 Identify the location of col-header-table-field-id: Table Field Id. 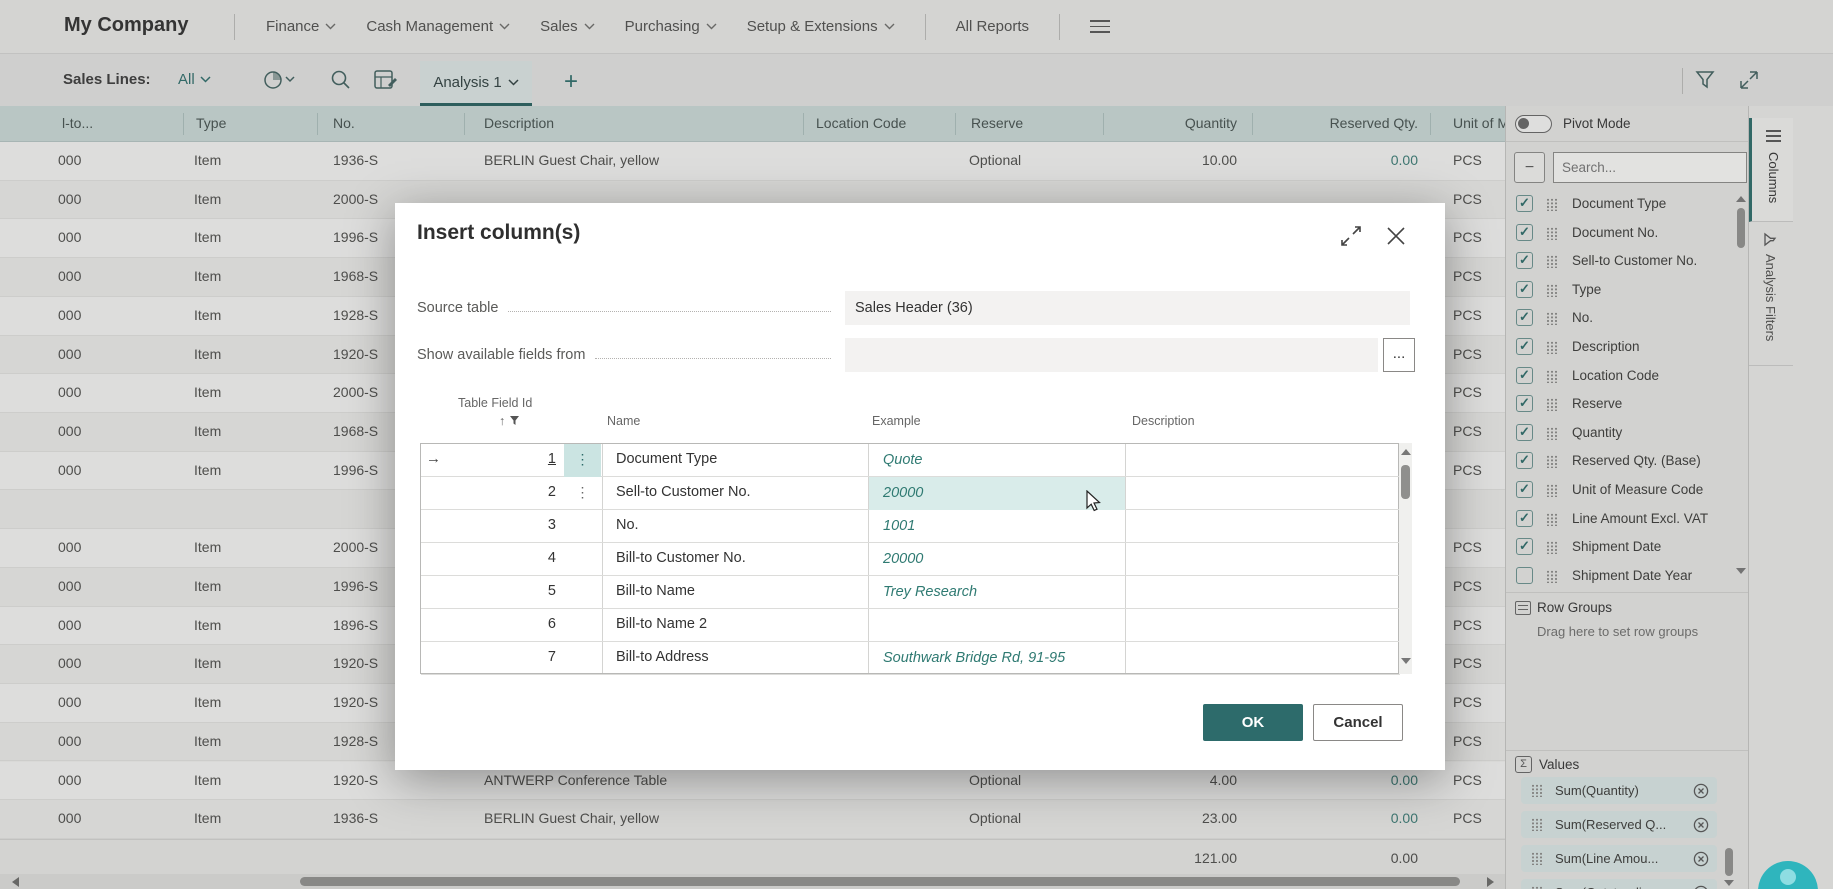
(495, 403).